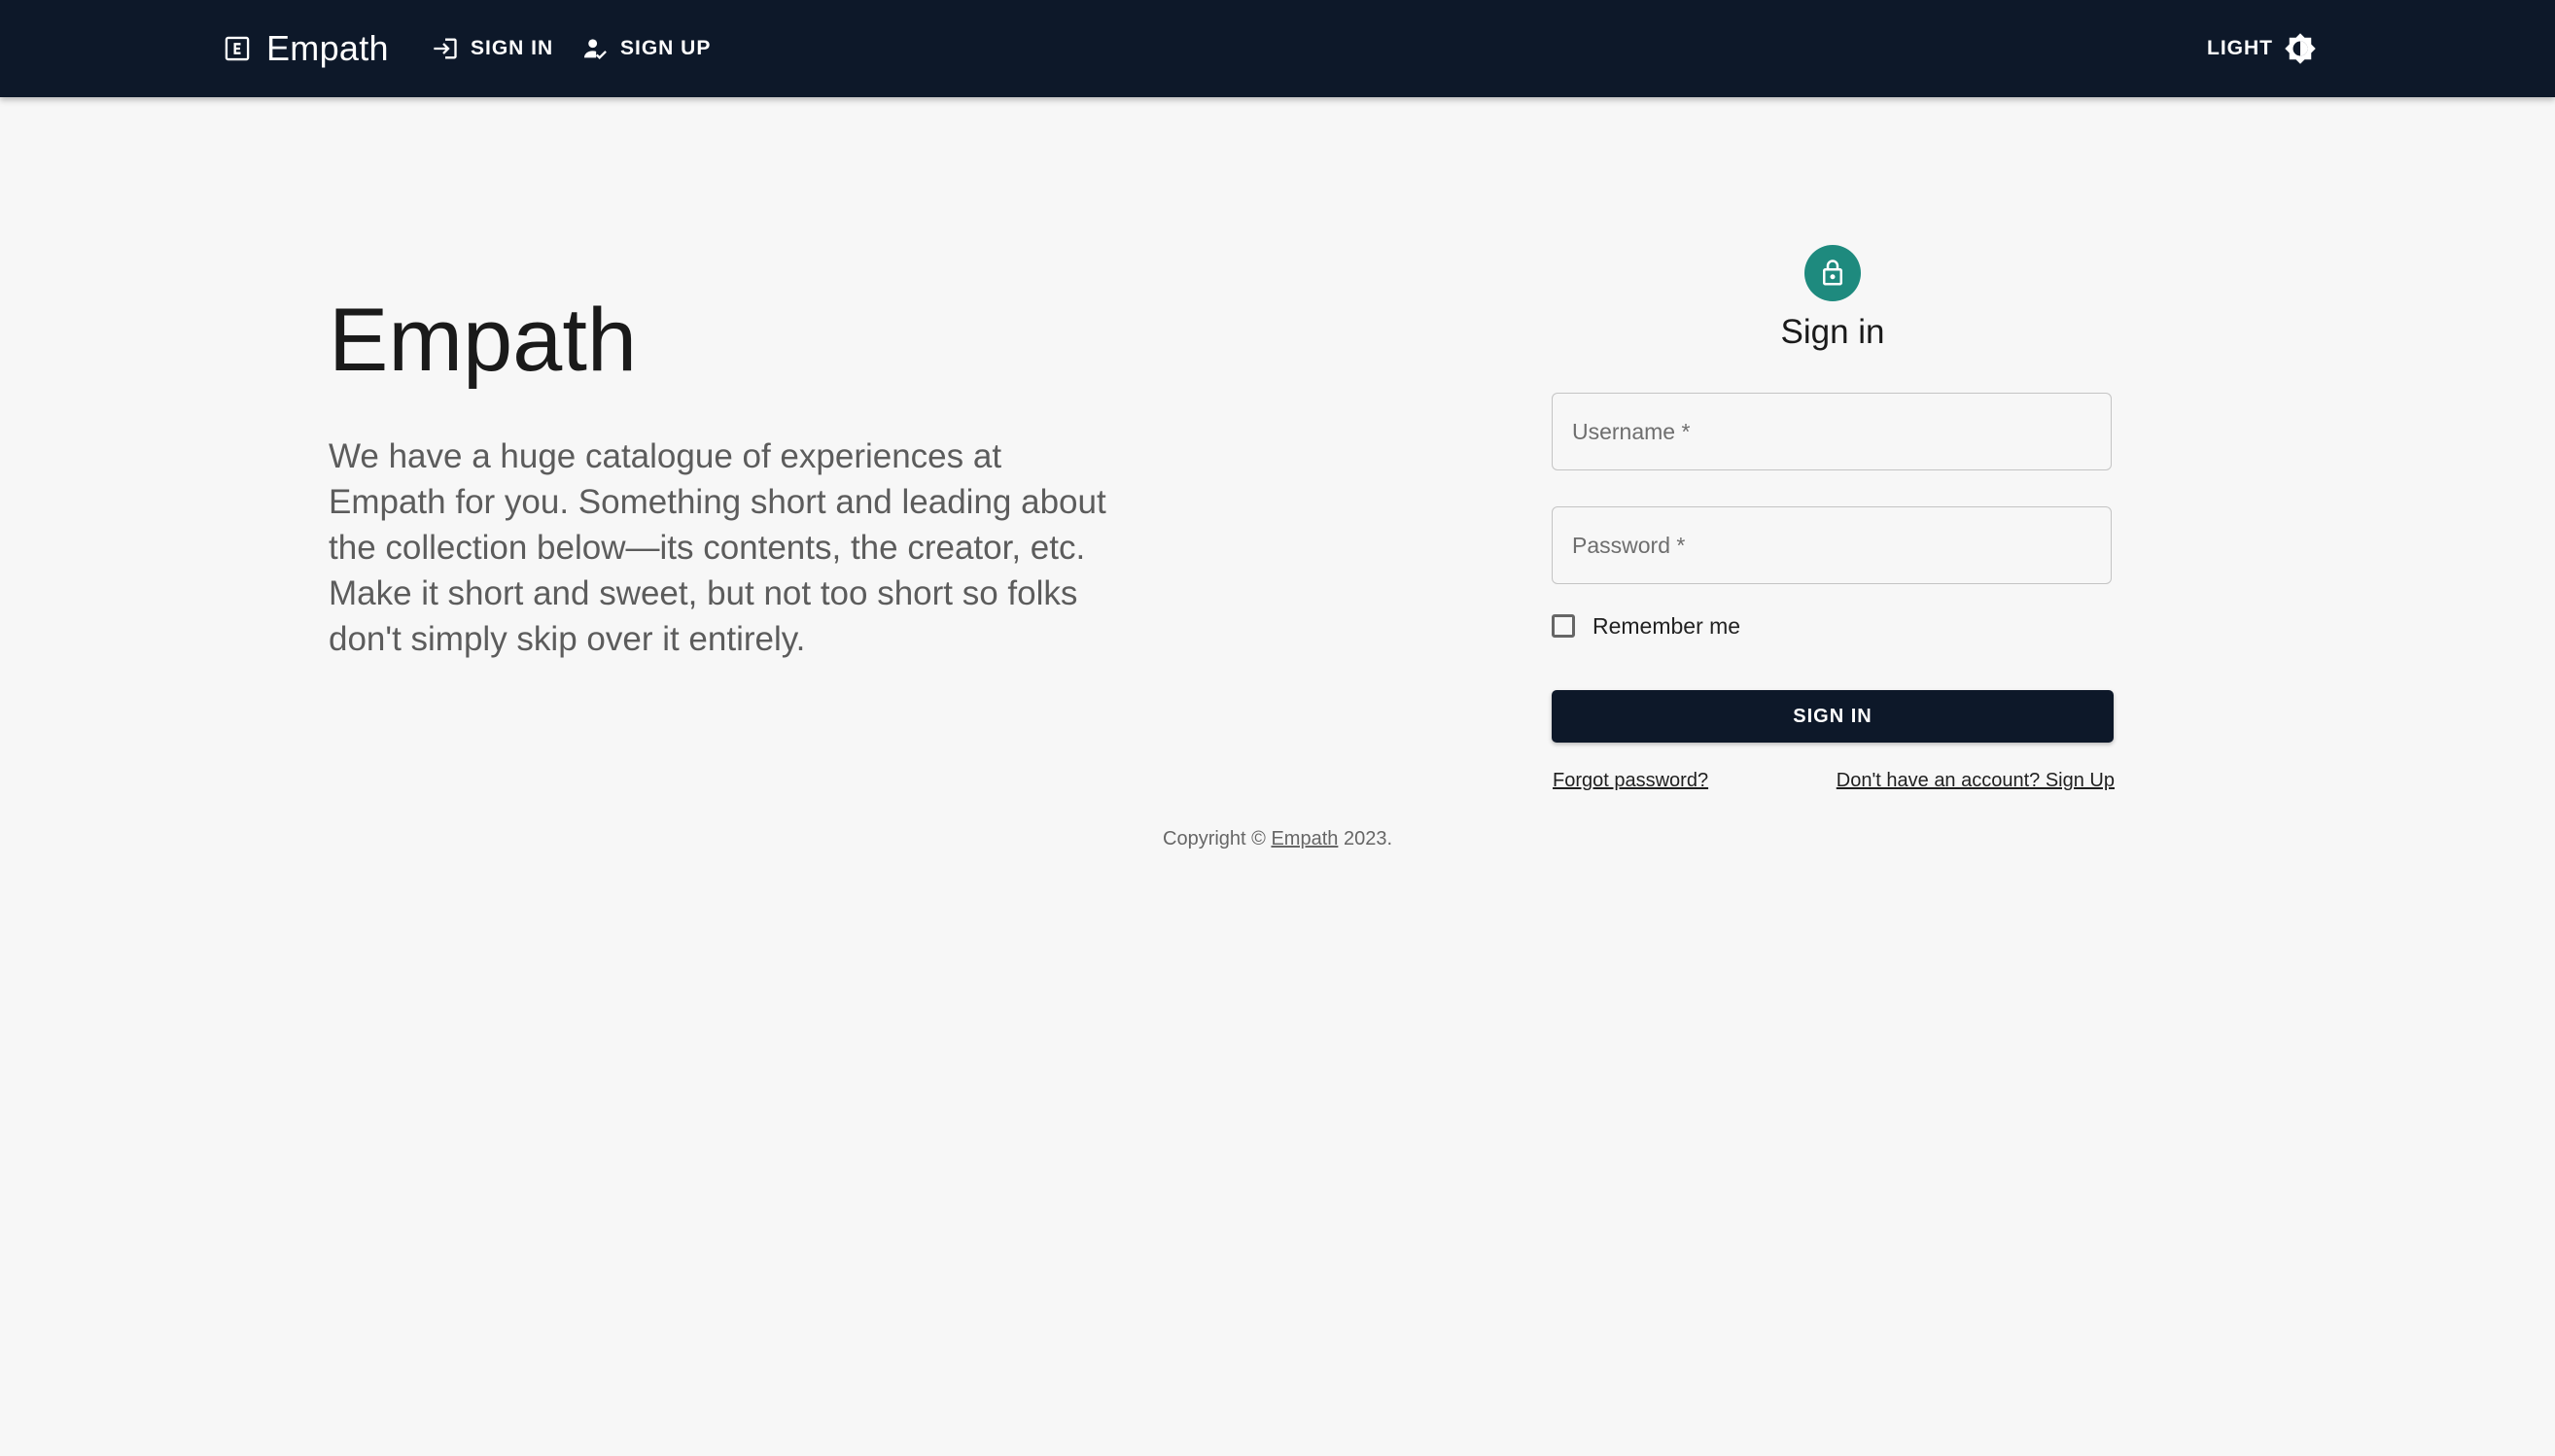 The height and width of the screenshot is (1456, 2555). What do you see at coordinates (445, 48) in the screenshot?
I see `login-icon` at bounding box center [445, 48].